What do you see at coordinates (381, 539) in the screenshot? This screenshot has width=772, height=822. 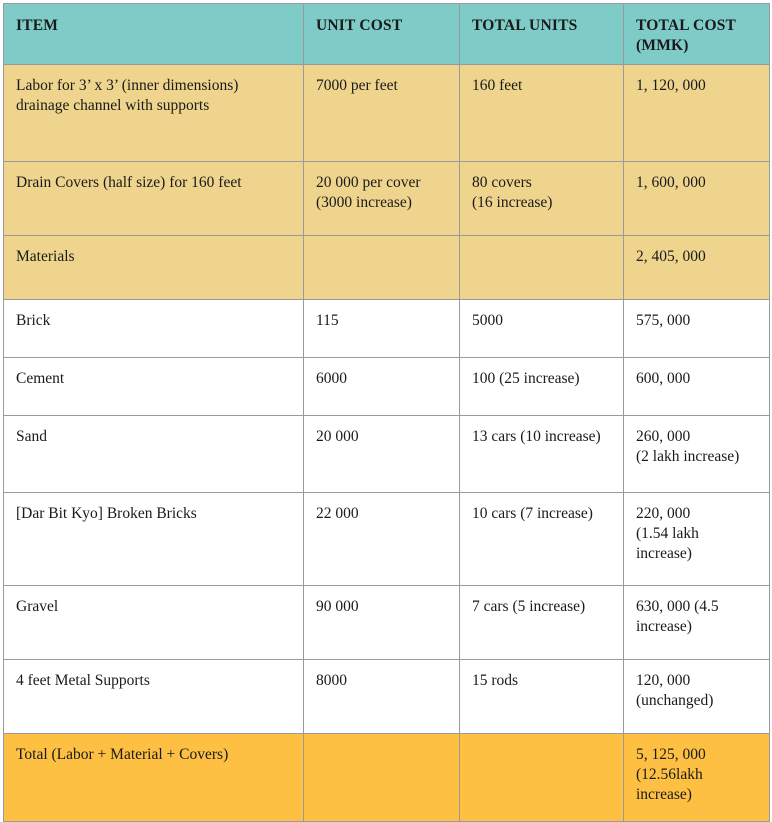 I see `cell-unit: 22 000` at bounding box center [381, 539].